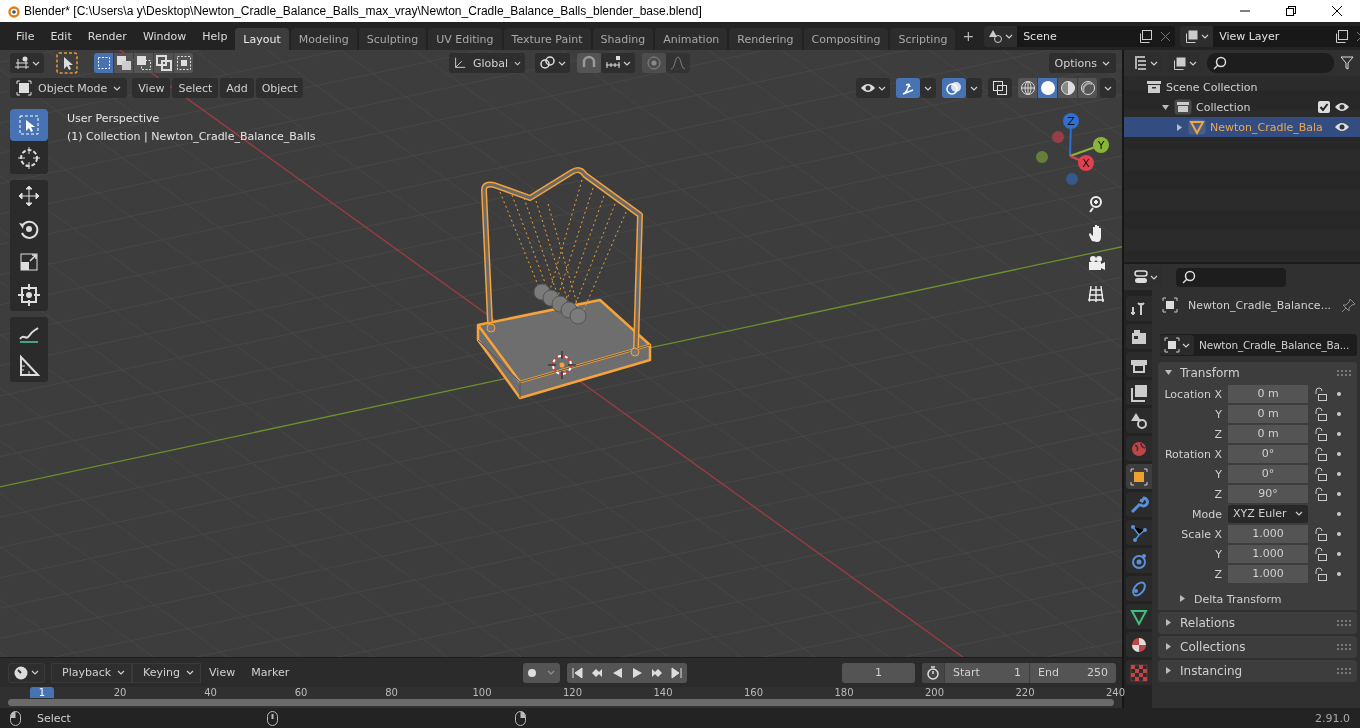 The image size is (1360, 728). What do you see at coordinates (1000, 88) in the screenshot?
I see `xray-toggle` at bounding box center [1000, 88].